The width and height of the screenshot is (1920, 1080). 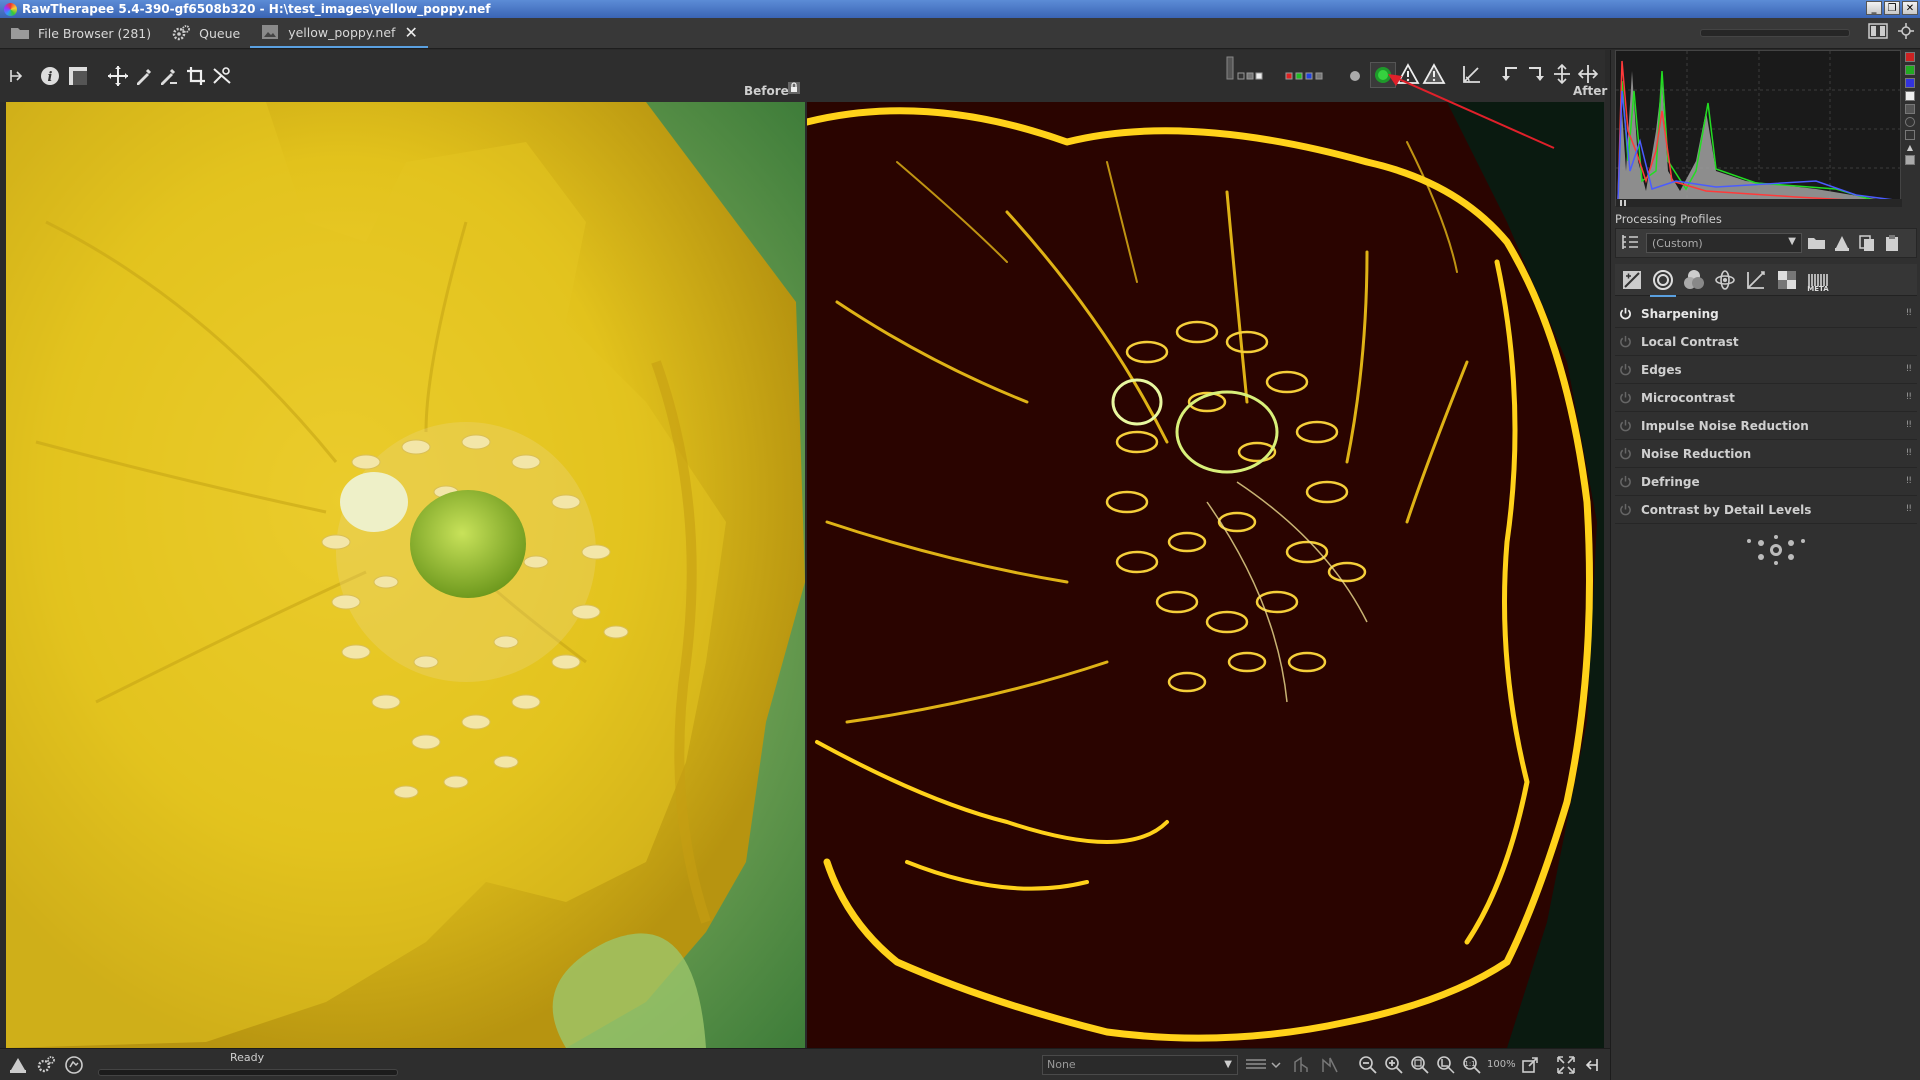 I want to click on before-label: Before, so click(x=766, y=91).